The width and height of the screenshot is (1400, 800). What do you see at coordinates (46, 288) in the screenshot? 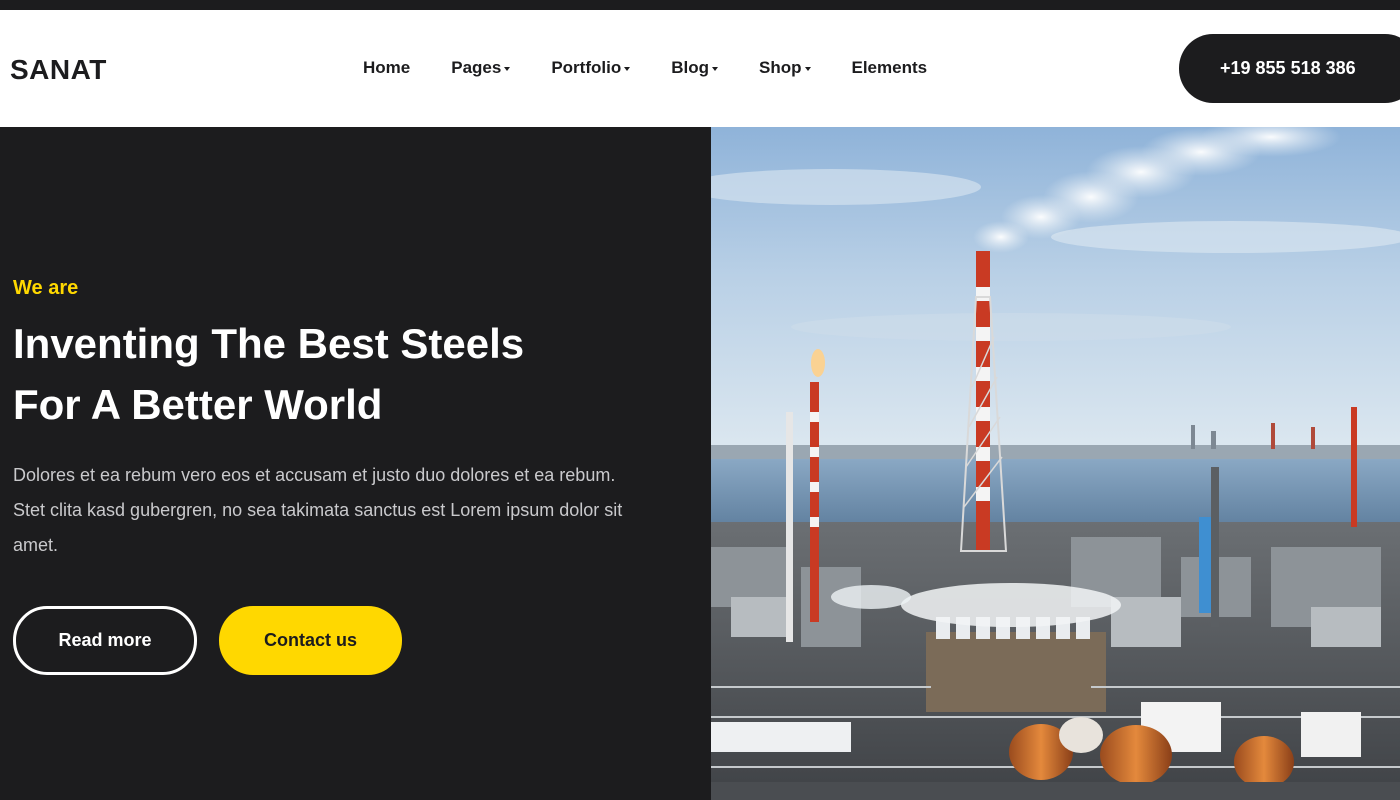
I see `hero-eyebrow: We are` at bounding box center [46, 288].